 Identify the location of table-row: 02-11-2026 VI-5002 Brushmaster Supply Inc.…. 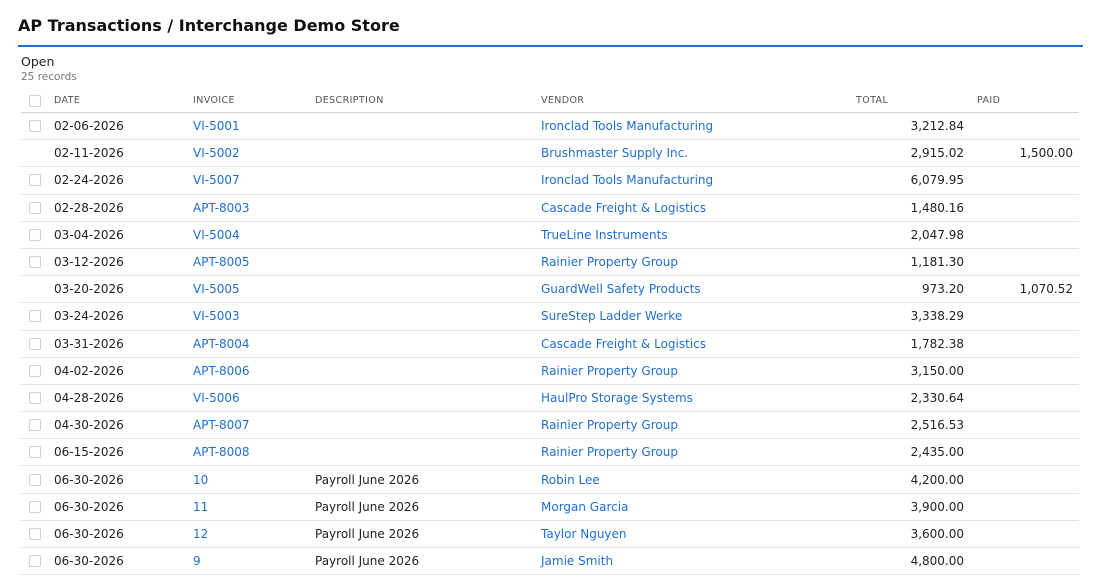
(550, 154).